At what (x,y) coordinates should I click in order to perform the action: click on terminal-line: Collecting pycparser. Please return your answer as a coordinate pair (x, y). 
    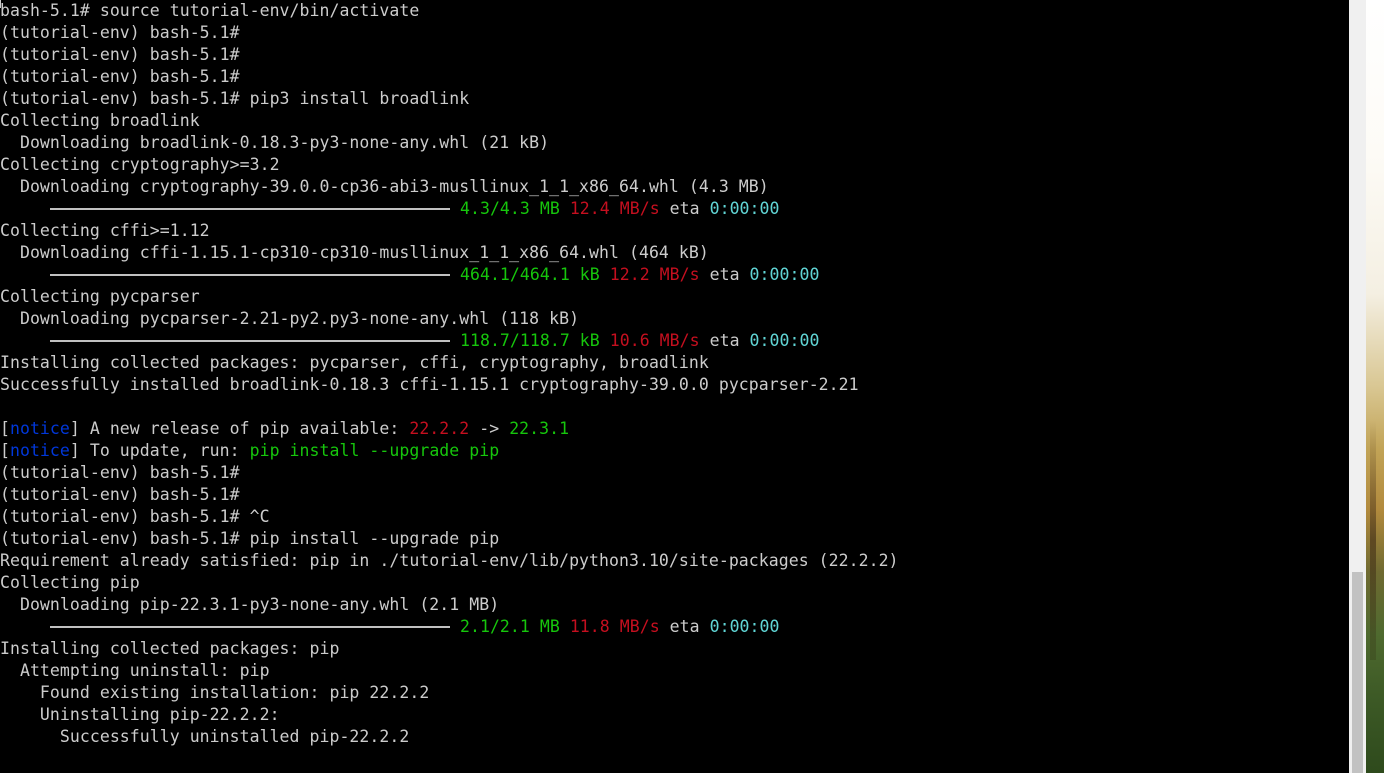
    Looking at the image, I should click on (449, 297).